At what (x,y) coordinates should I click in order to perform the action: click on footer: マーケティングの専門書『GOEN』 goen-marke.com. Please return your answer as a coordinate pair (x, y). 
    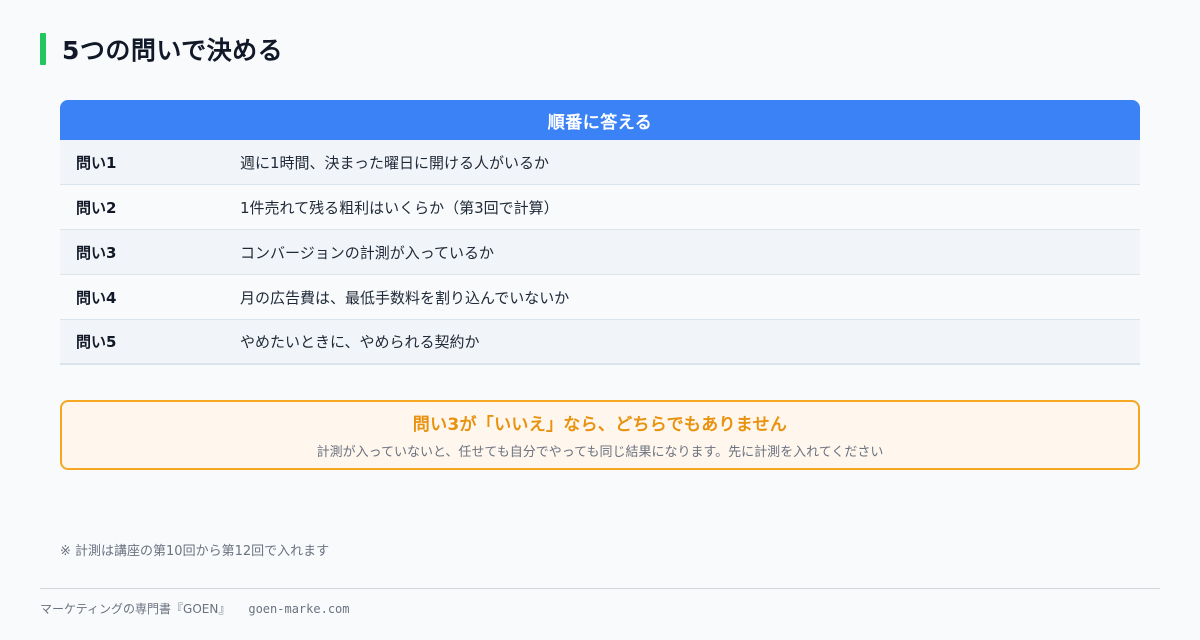
    Looking at the image, I should click on (195, 608).